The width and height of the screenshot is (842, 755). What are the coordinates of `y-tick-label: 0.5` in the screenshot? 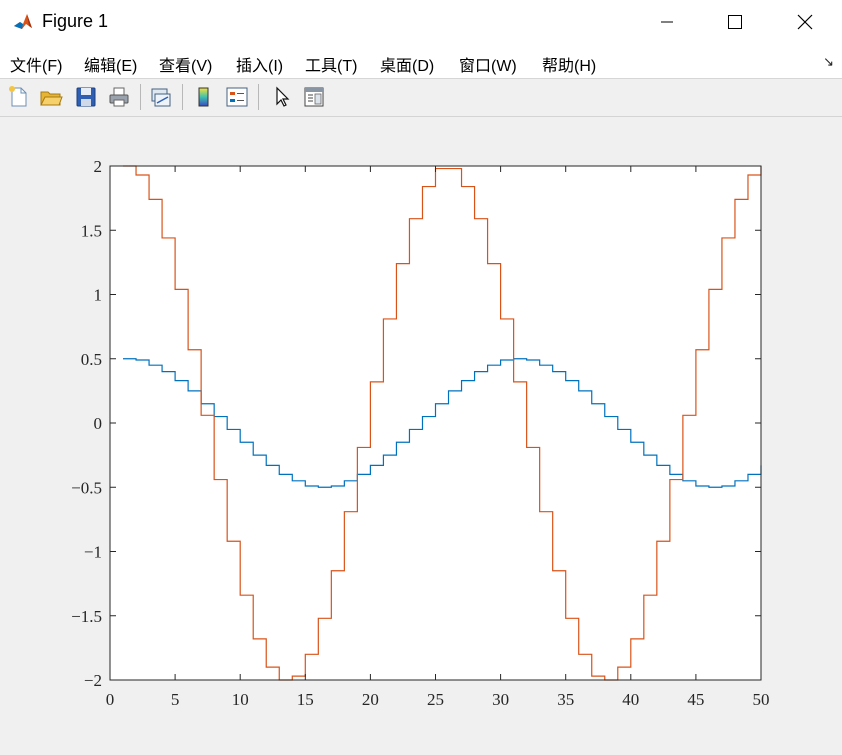 It's located at (91, 359).